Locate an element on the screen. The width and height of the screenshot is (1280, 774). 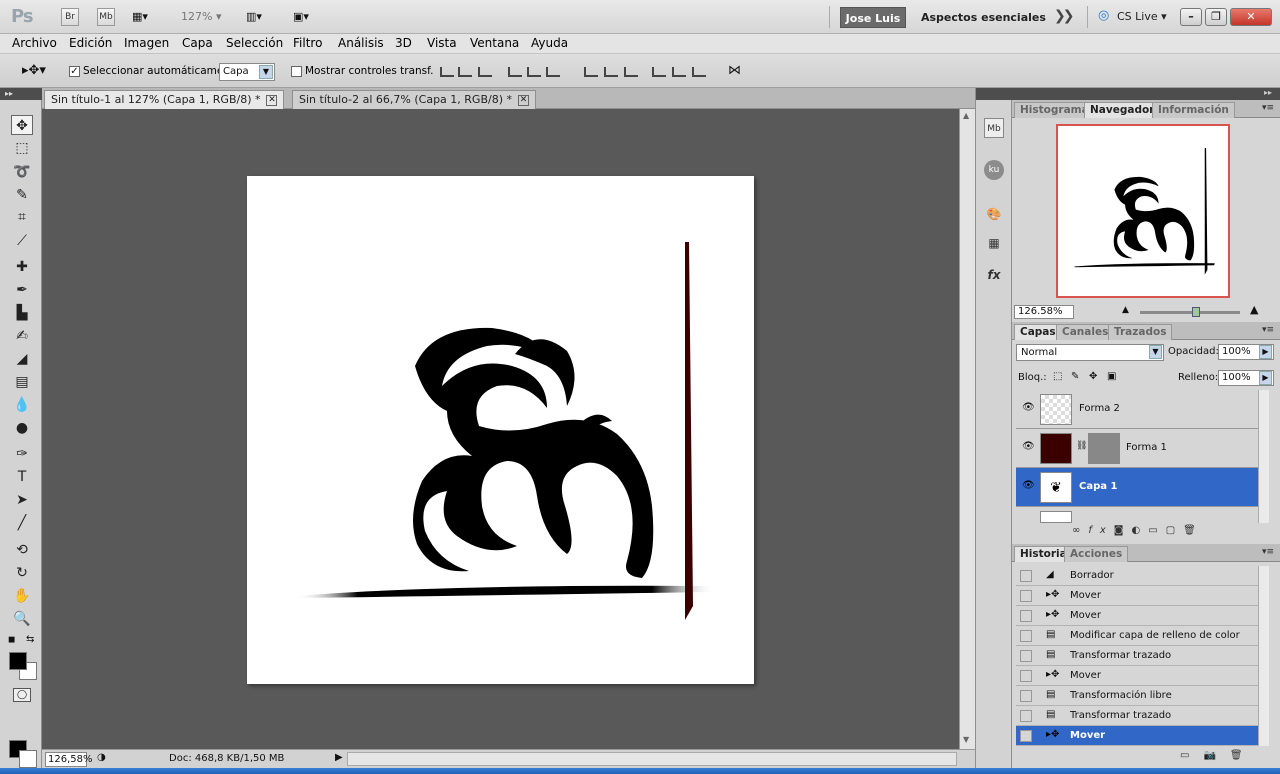
lasso-tool-icon: ➰ is located at coordinates (22, 172).